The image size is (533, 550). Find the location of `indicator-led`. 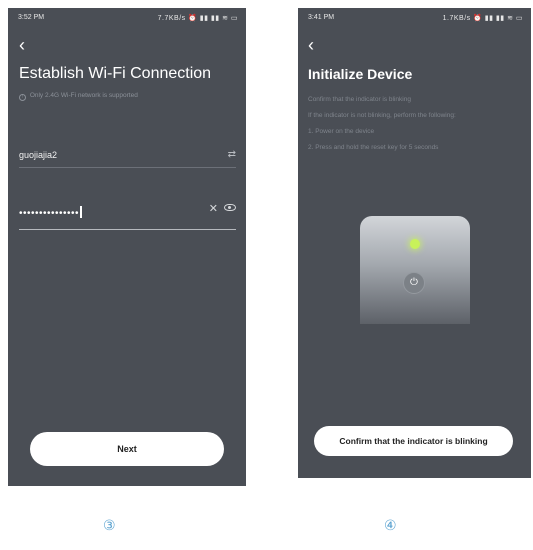

indicator-led is located at coordinates (415, 244).